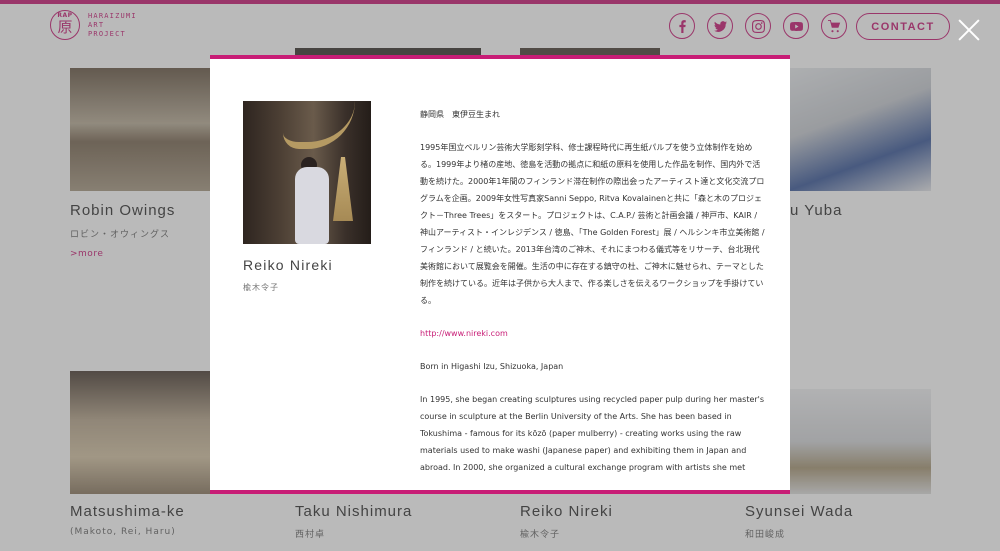 Image resolution: width=1000 pixels, height=551 pixels. Describe the element at coordinates (319, 125) in the screenshot. I see `rope-shape` at that location.